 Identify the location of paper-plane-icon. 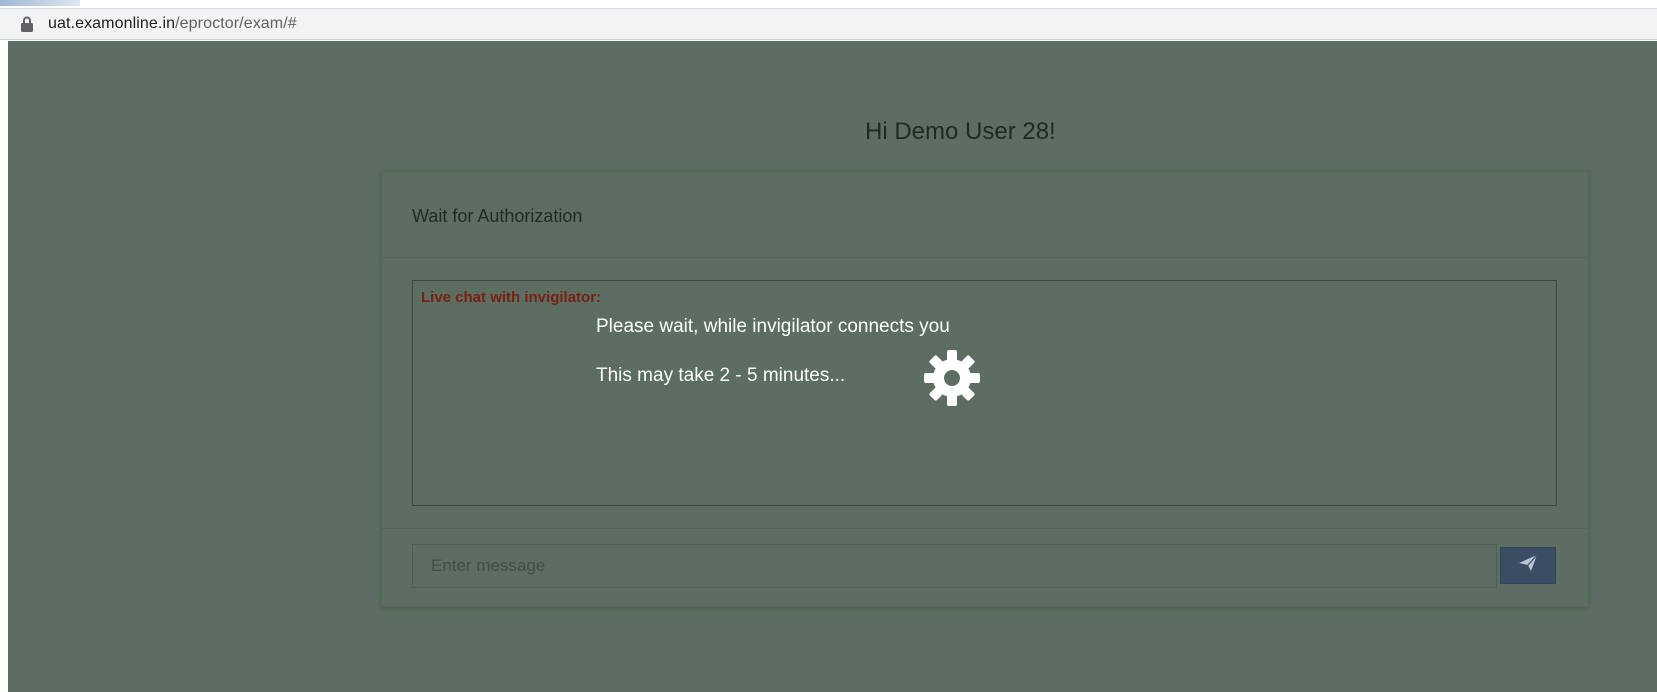
(1528, 565).